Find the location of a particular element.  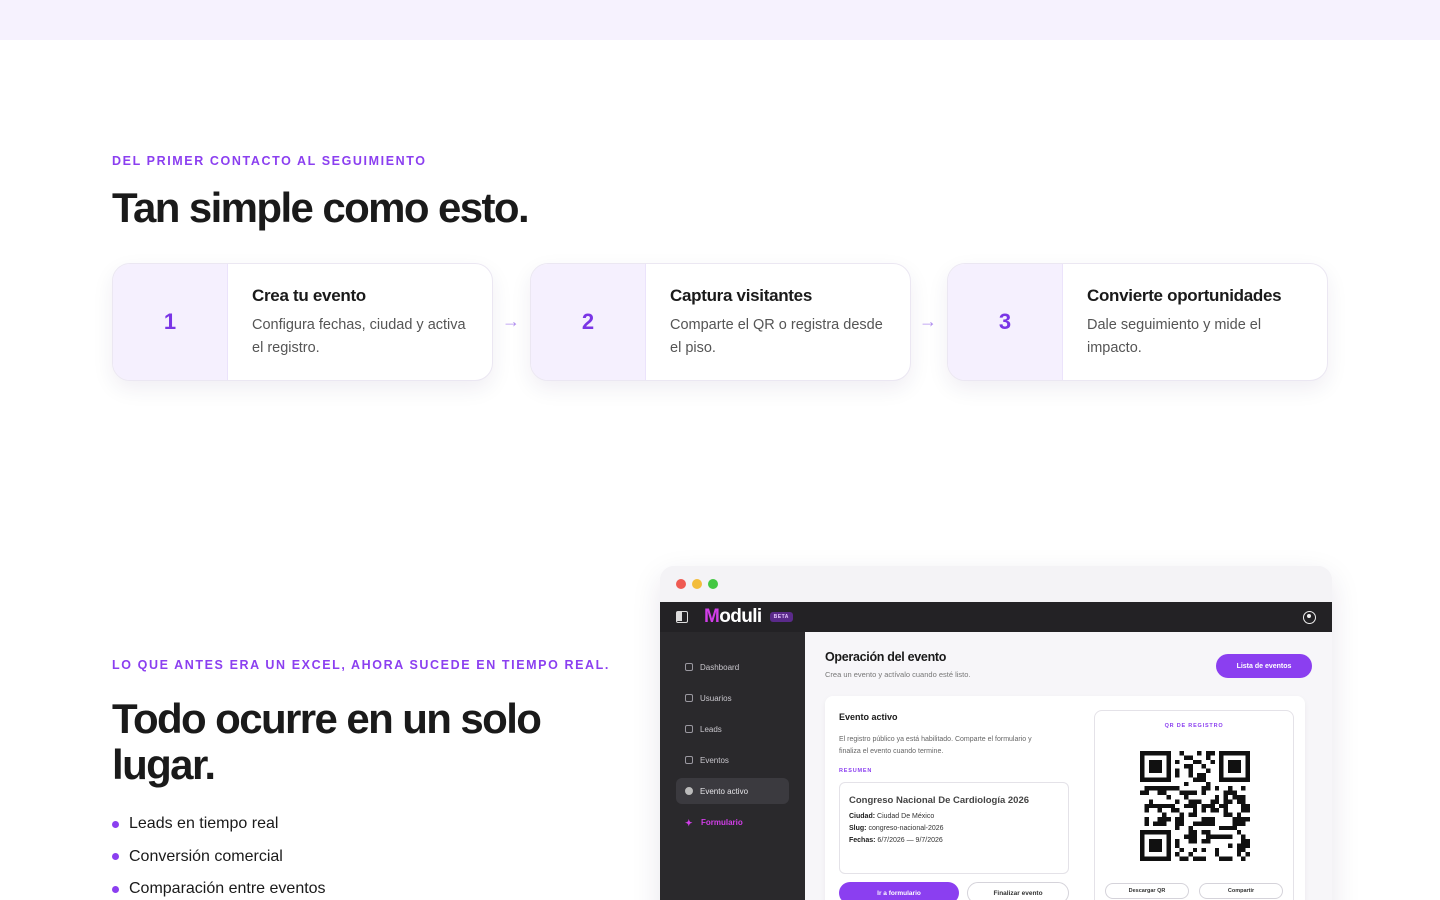

step-description: Comparte el QR o registra desde el piso. is located at coordinates (776, 336).